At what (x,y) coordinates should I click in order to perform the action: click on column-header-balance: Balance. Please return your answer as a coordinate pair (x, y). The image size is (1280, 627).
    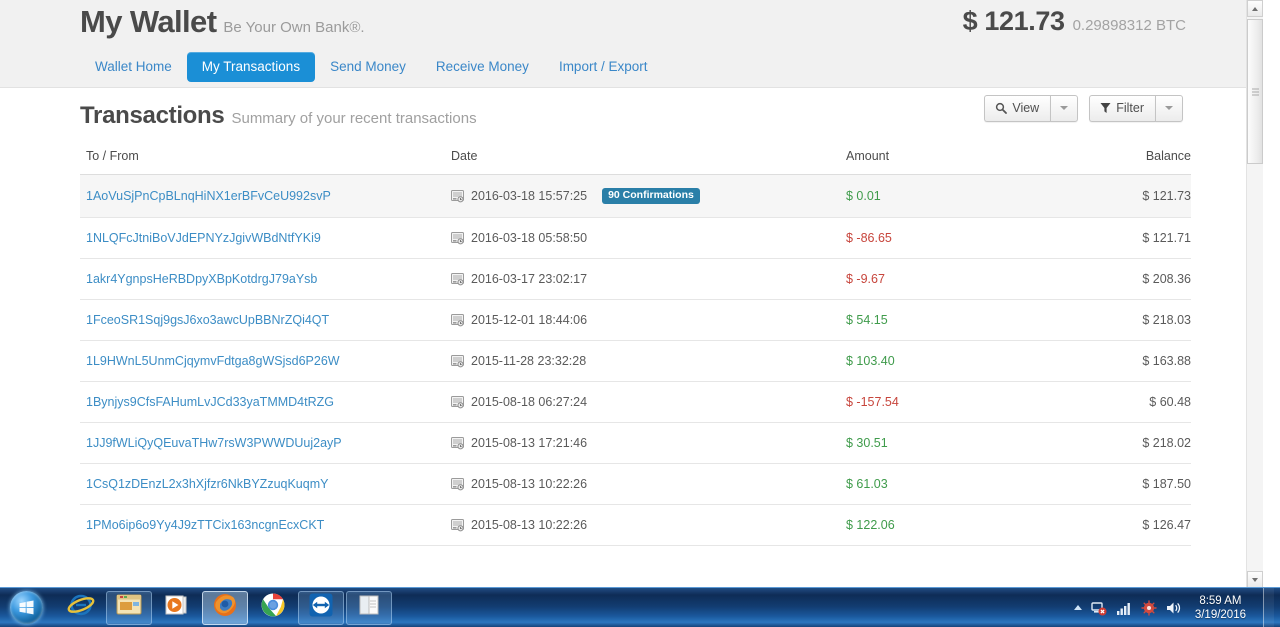
    Looking at the image, I should click on (1141, 157).